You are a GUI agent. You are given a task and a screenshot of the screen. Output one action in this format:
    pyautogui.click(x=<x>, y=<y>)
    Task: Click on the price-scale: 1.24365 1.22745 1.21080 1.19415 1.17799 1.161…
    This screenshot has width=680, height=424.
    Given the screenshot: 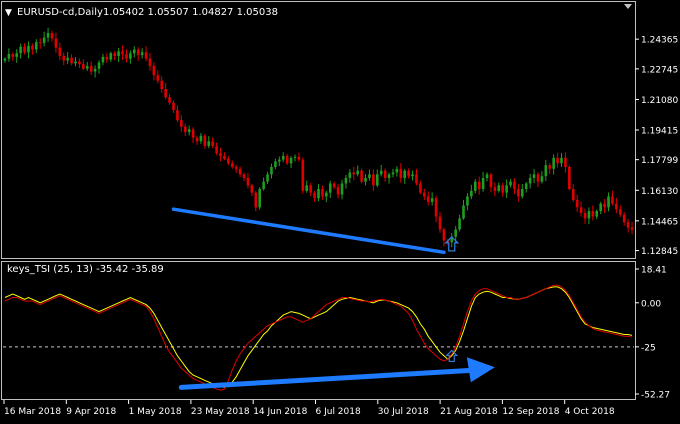 What is the action you would take?
    pyautogui.click(x=656, y=146)
    